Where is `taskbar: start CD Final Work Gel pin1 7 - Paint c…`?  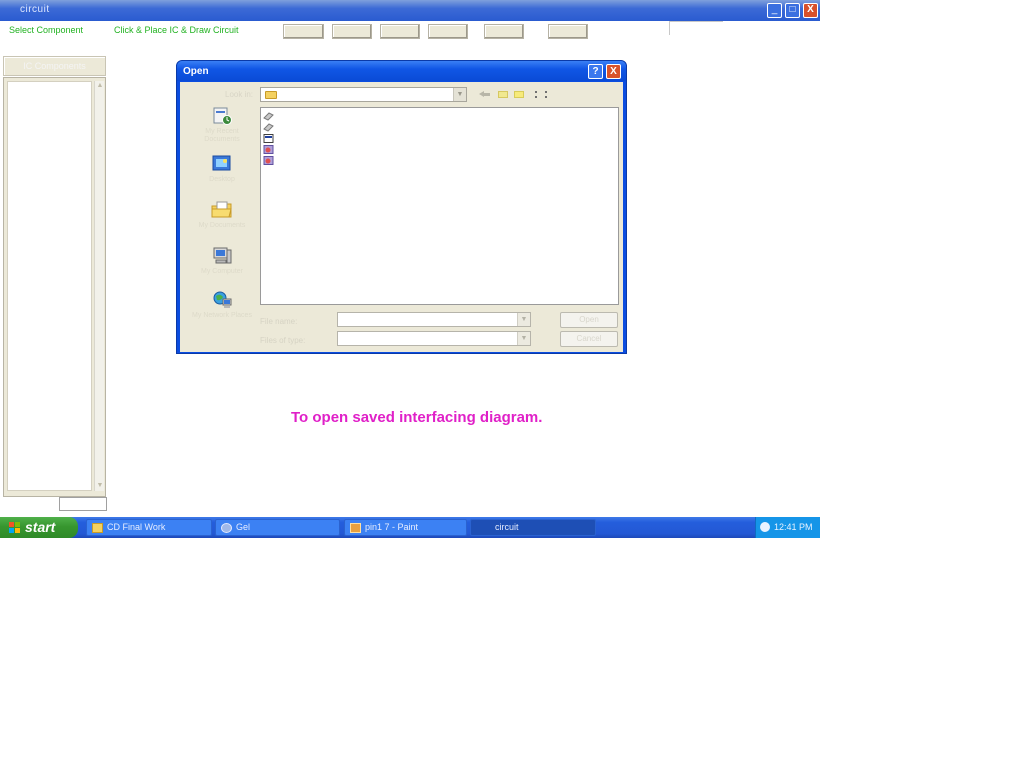 taskbar: start CD Final Work Gel pin1 7 - Paint c… is located at coordinates (410, 527).